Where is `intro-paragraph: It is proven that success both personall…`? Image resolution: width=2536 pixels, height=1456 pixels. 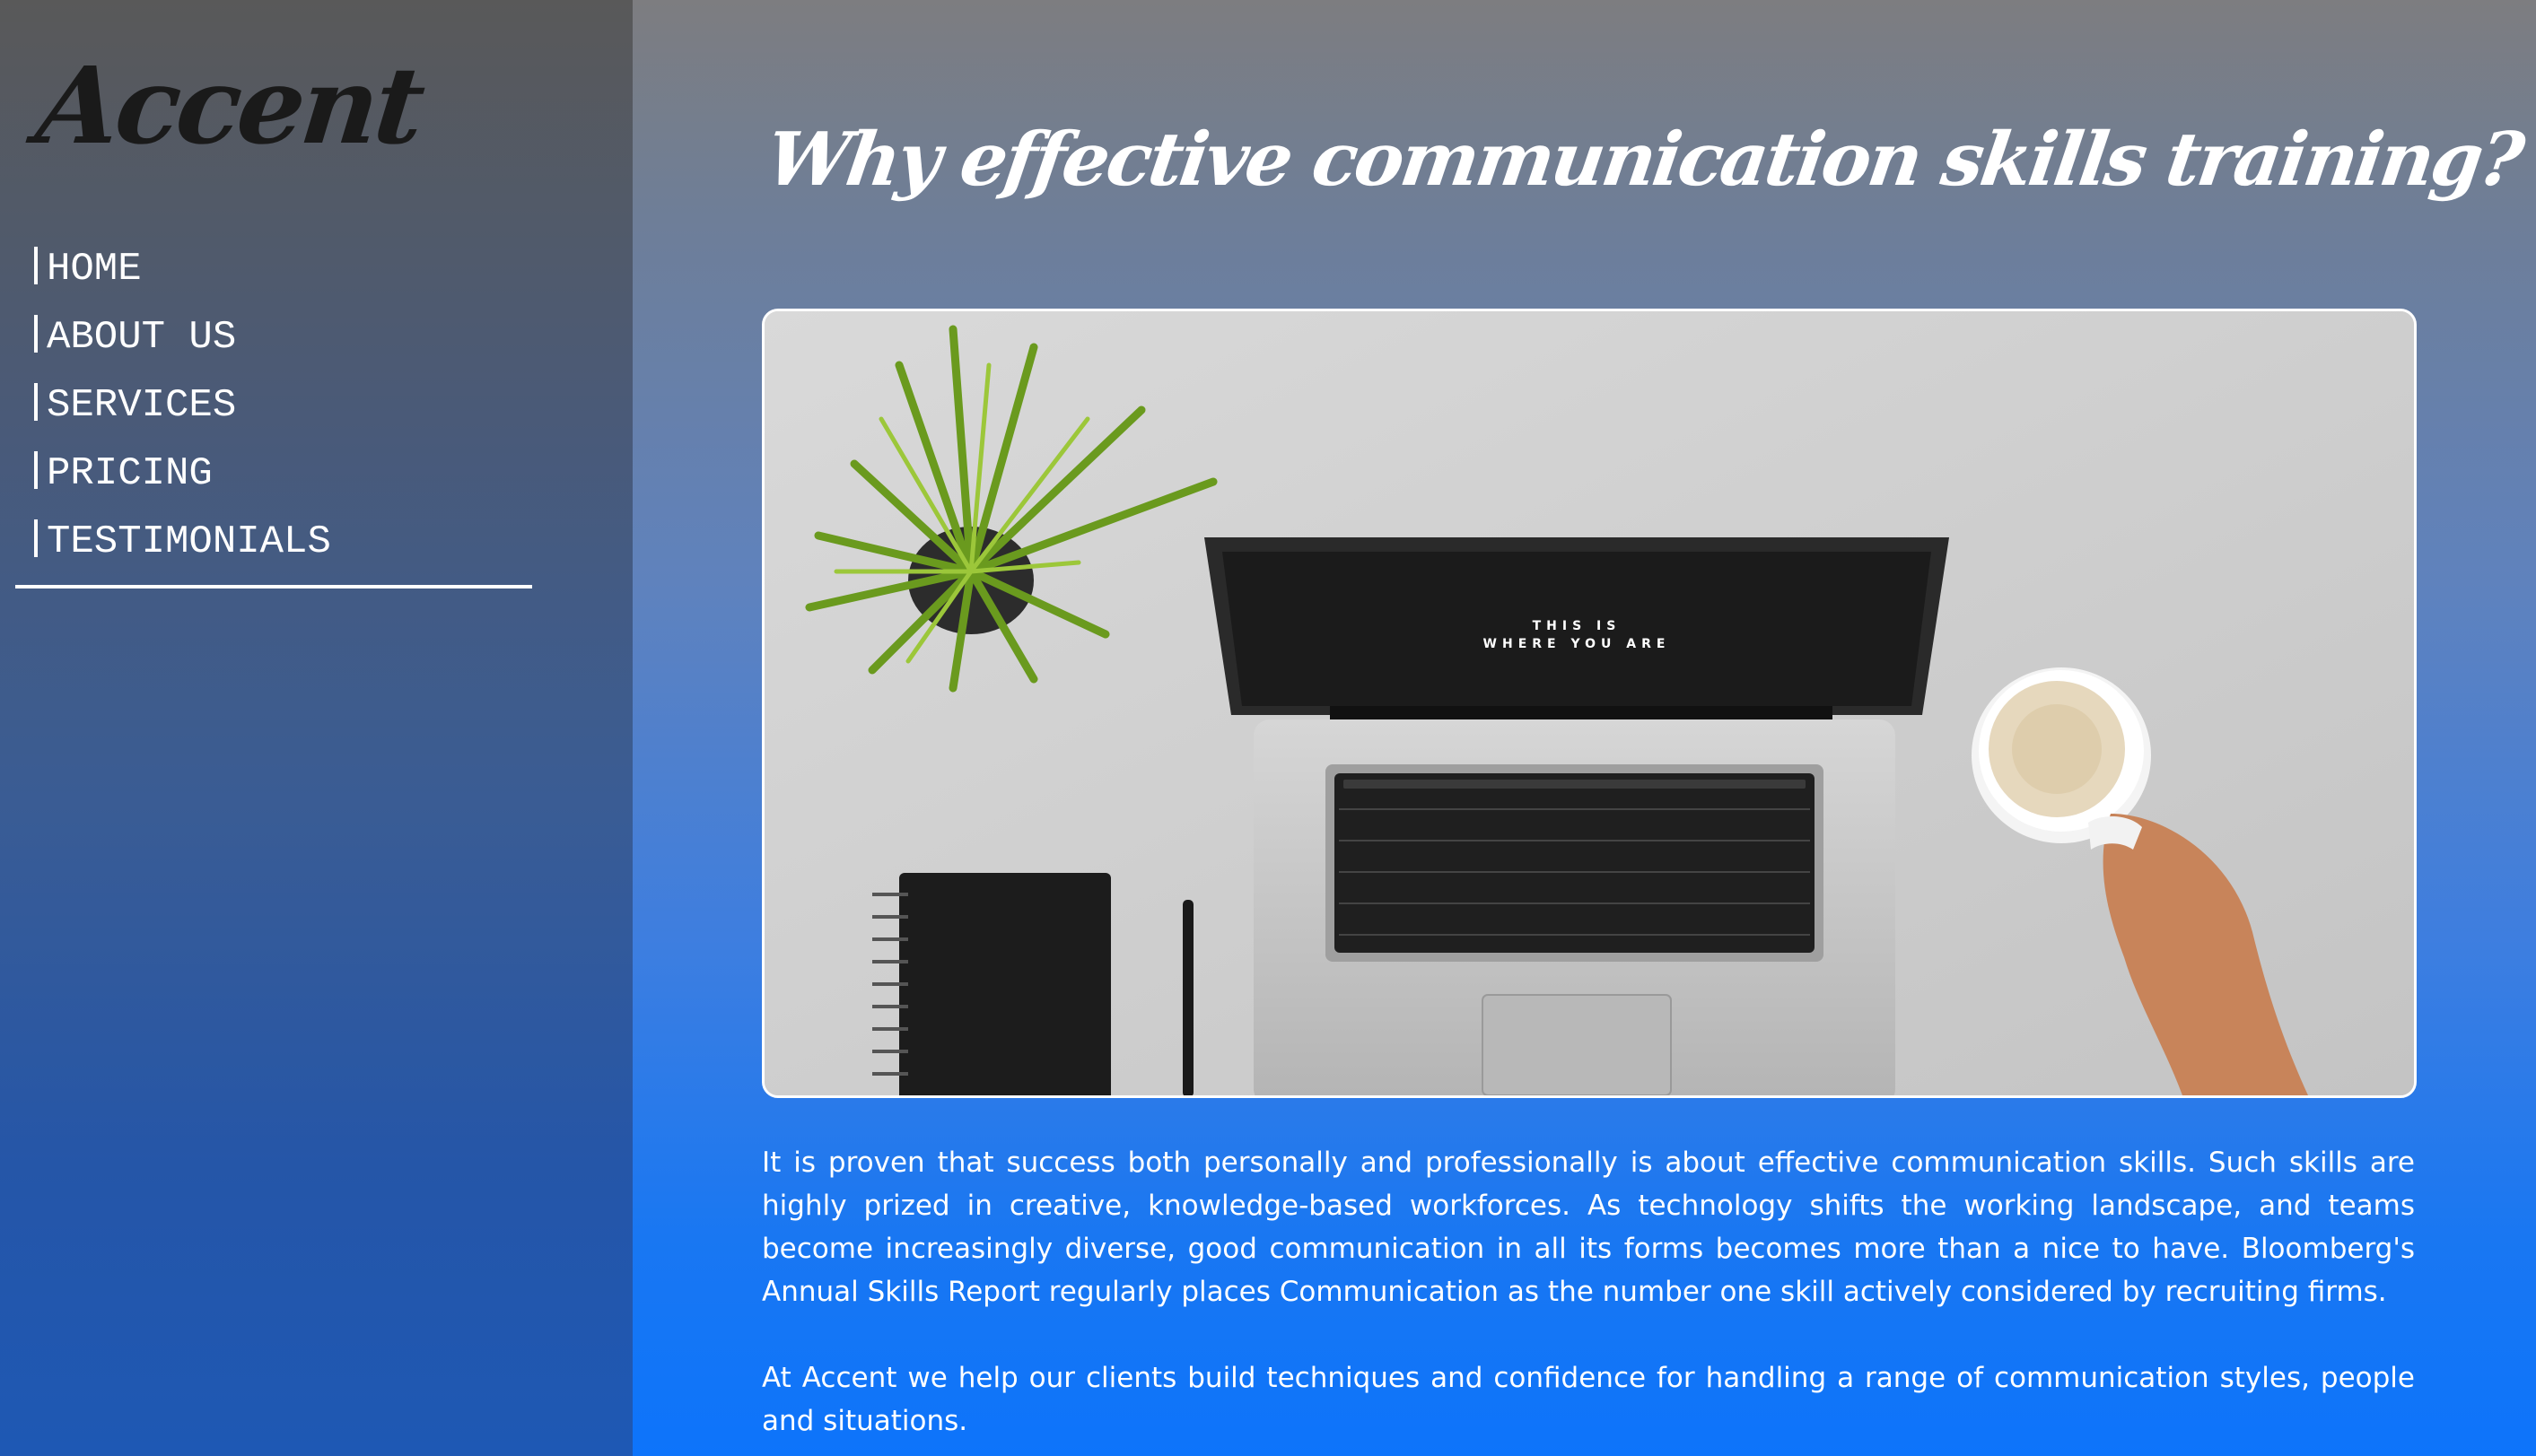
intro-paragraph: It is proven that success both personall… is located at coordinates (1588, 1227).